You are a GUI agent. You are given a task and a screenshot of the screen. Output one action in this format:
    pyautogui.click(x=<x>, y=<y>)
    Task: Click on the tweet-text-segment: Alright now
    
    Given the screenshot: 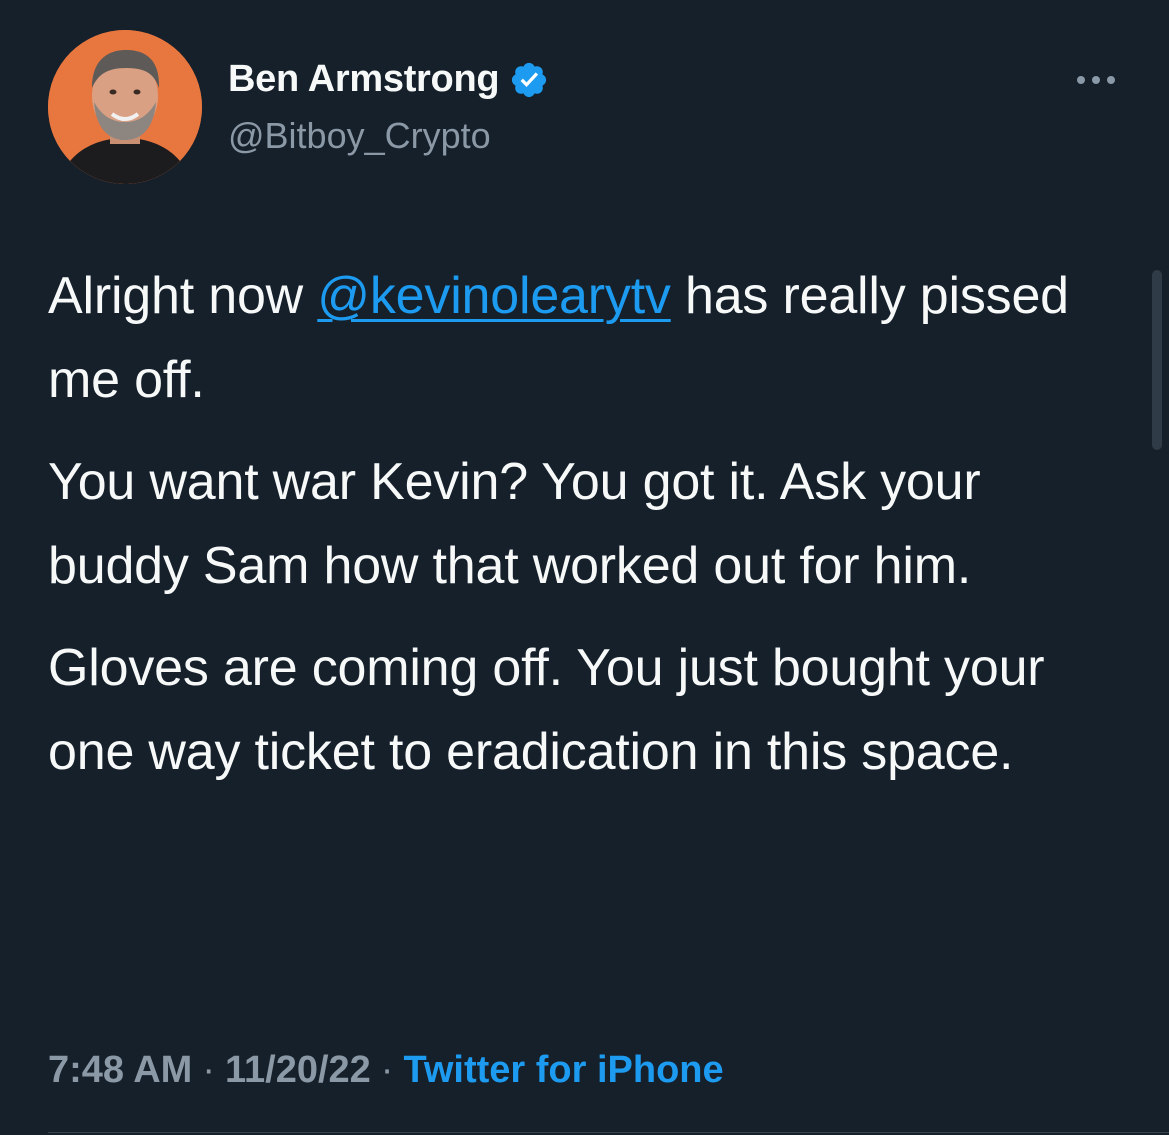 What is the action you would take?
    pyautogui.click(x=183, y=296)
    